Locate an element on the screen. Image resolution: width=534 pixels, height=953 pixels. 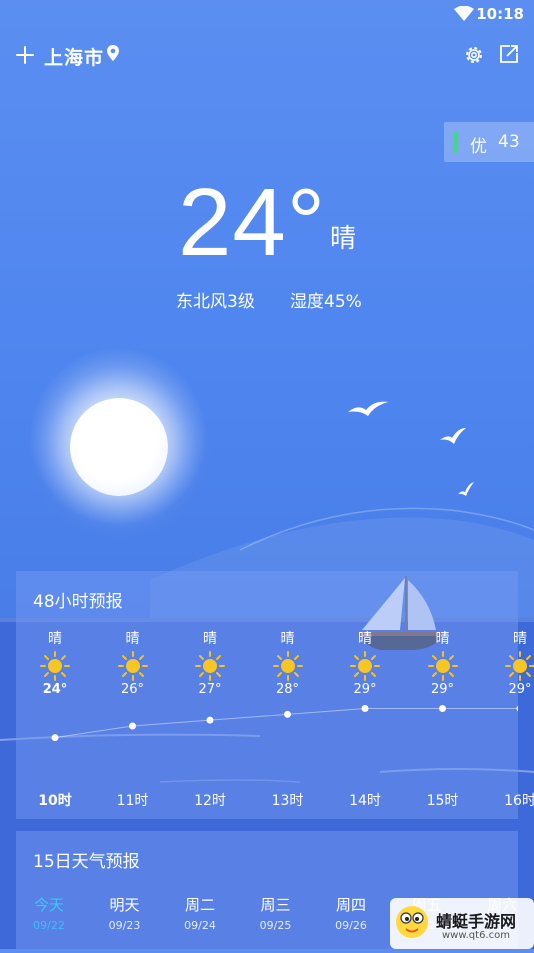
wifi-icon is located at coordinates (464, 13).